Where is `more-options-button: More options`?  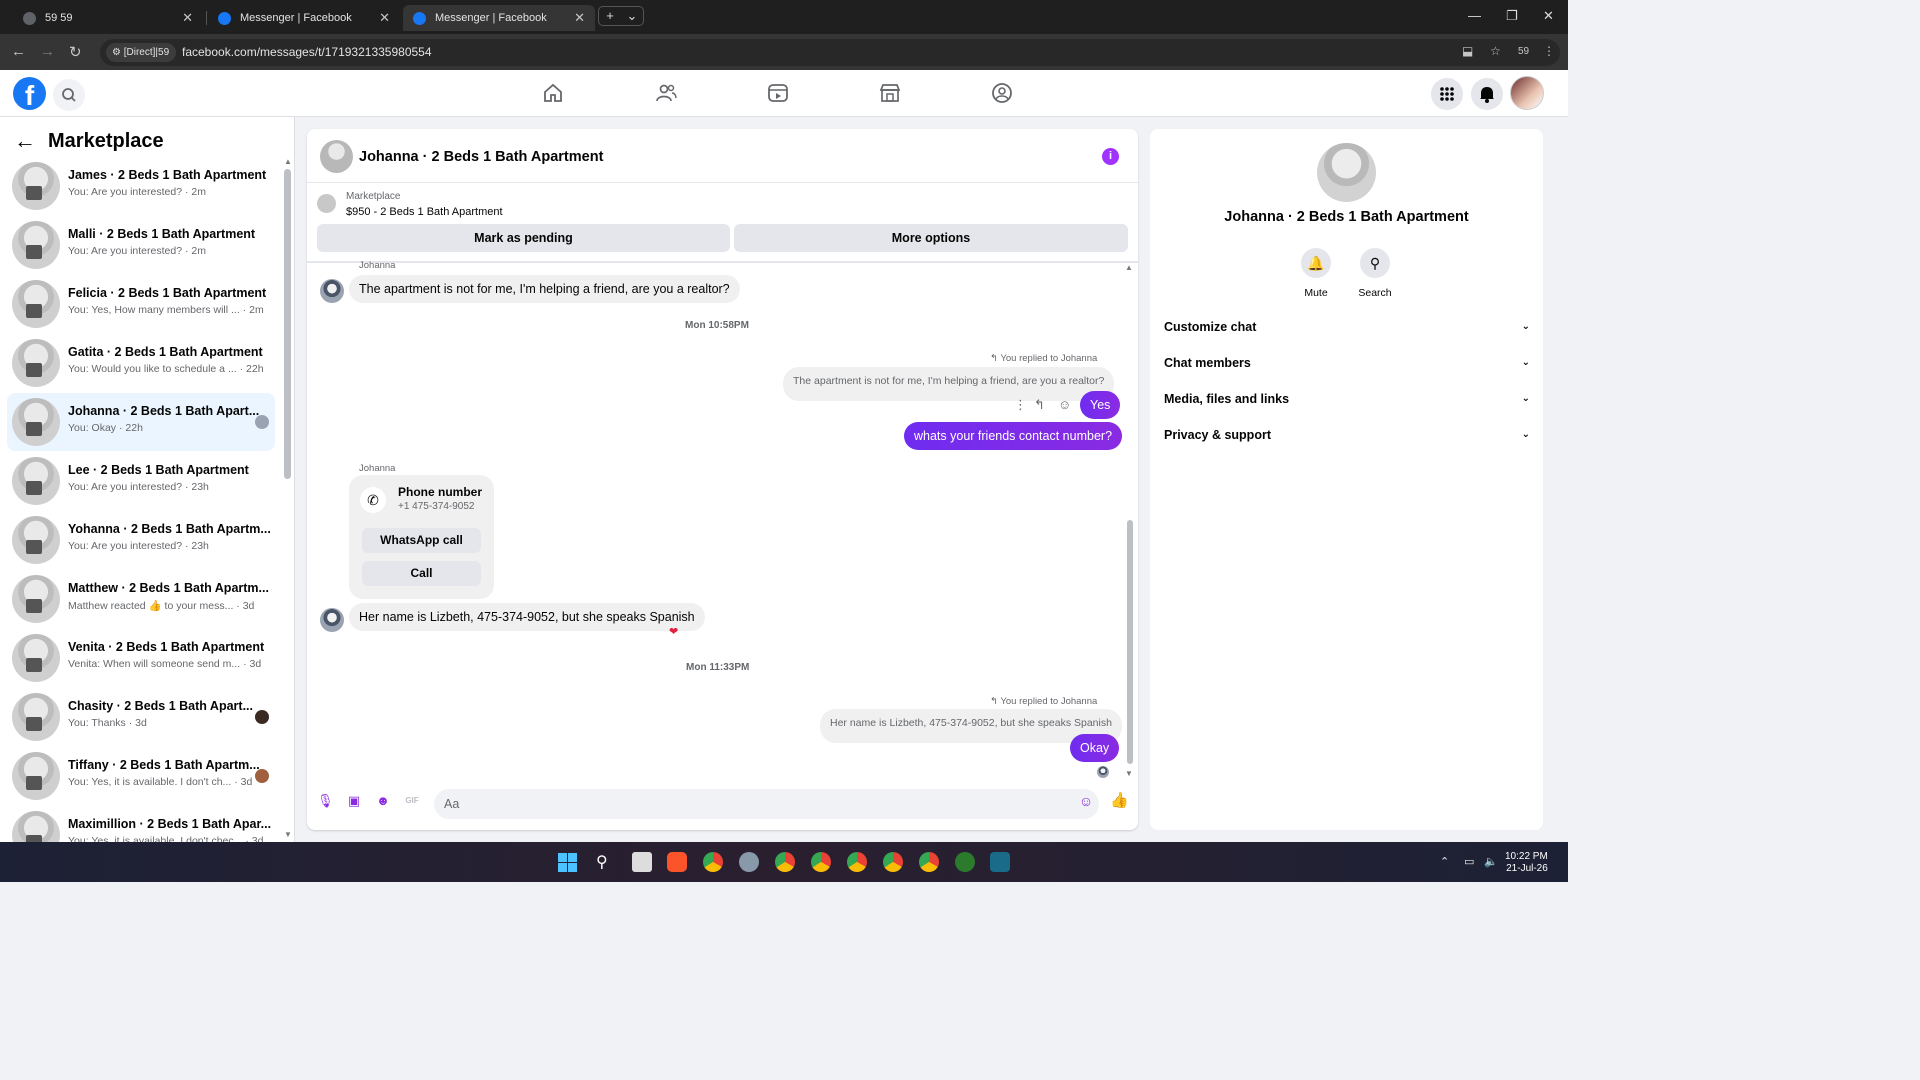
more-options-button: More options is located at coordinates (931, 238).